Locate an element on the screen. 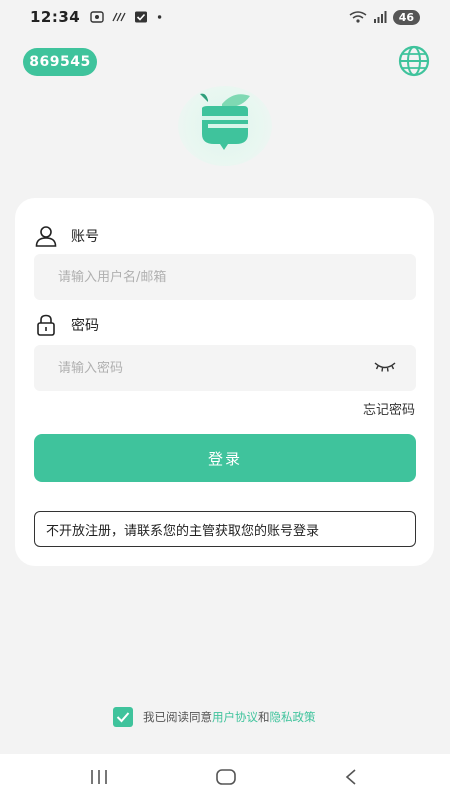 The height and width of the screenshot is (800, 450). home-icon is located at coordinates (226, 777).